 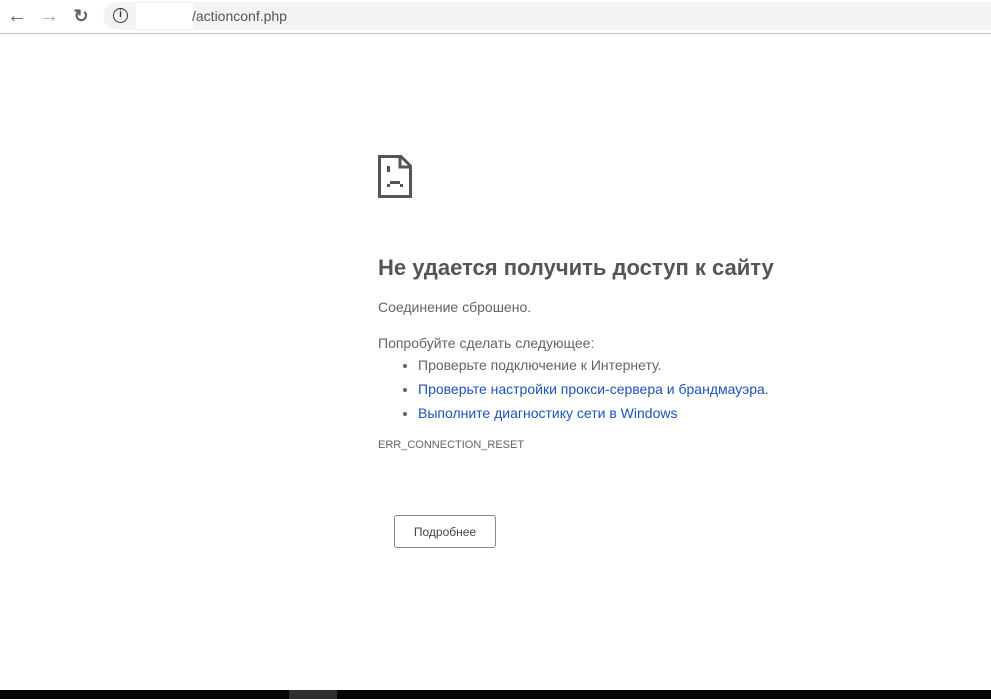 I want to click on error-subtitle: Соединение сброшено., so click(x=455, y=307).